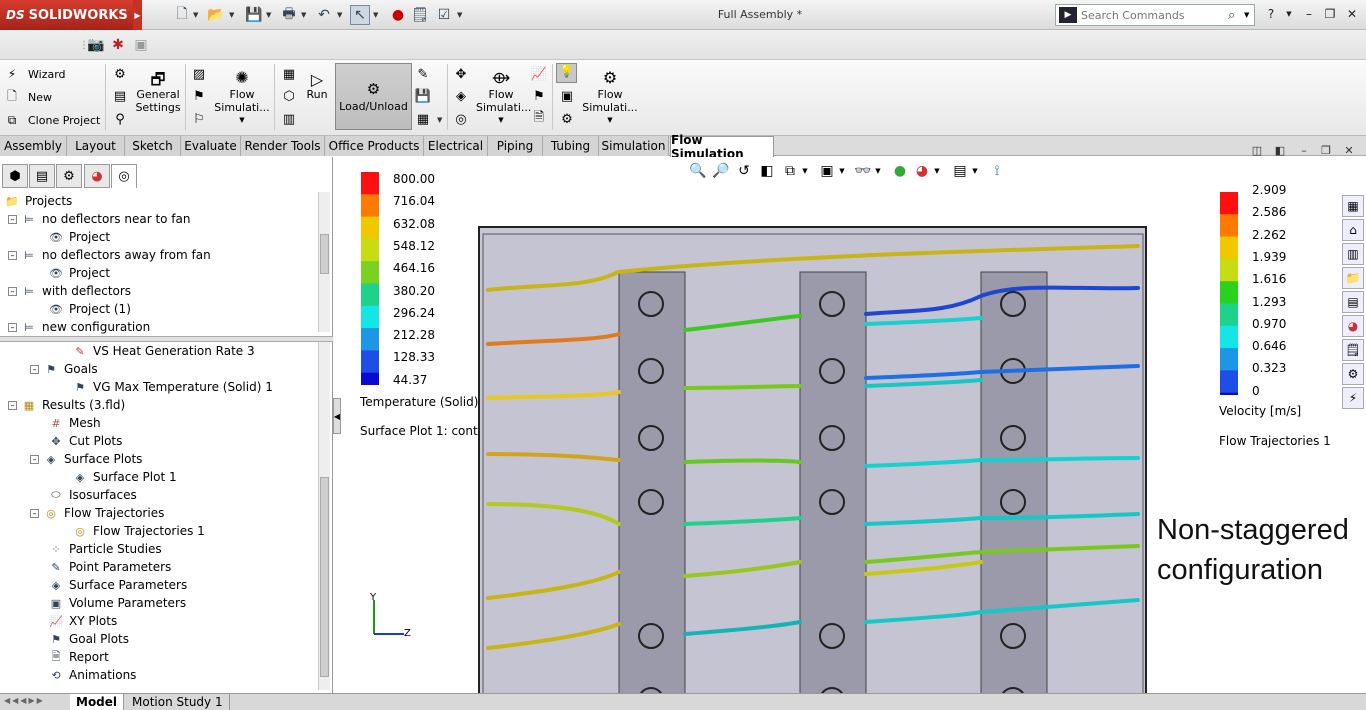 This screenshot has height=710, width=1366. Describe the element at coordinates (153, 146) in the screenshot. I see `tab-sketch: Sketch` at that location.